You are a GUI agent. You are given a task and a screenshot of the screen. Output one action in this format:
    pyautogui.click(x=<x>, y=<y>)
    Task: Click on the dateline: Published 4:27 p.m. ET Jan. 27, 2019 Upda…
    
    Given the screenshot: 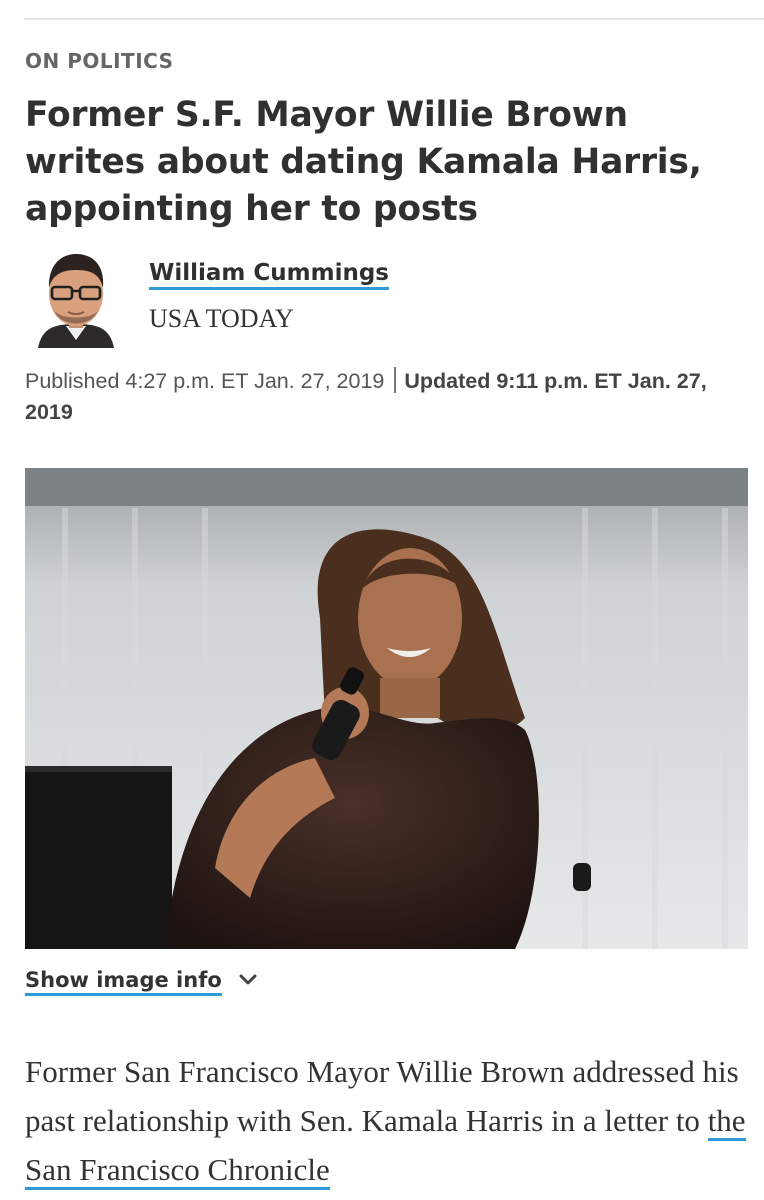 What is the action you would take?
    pyautogui.click(x=385, y=397)
    